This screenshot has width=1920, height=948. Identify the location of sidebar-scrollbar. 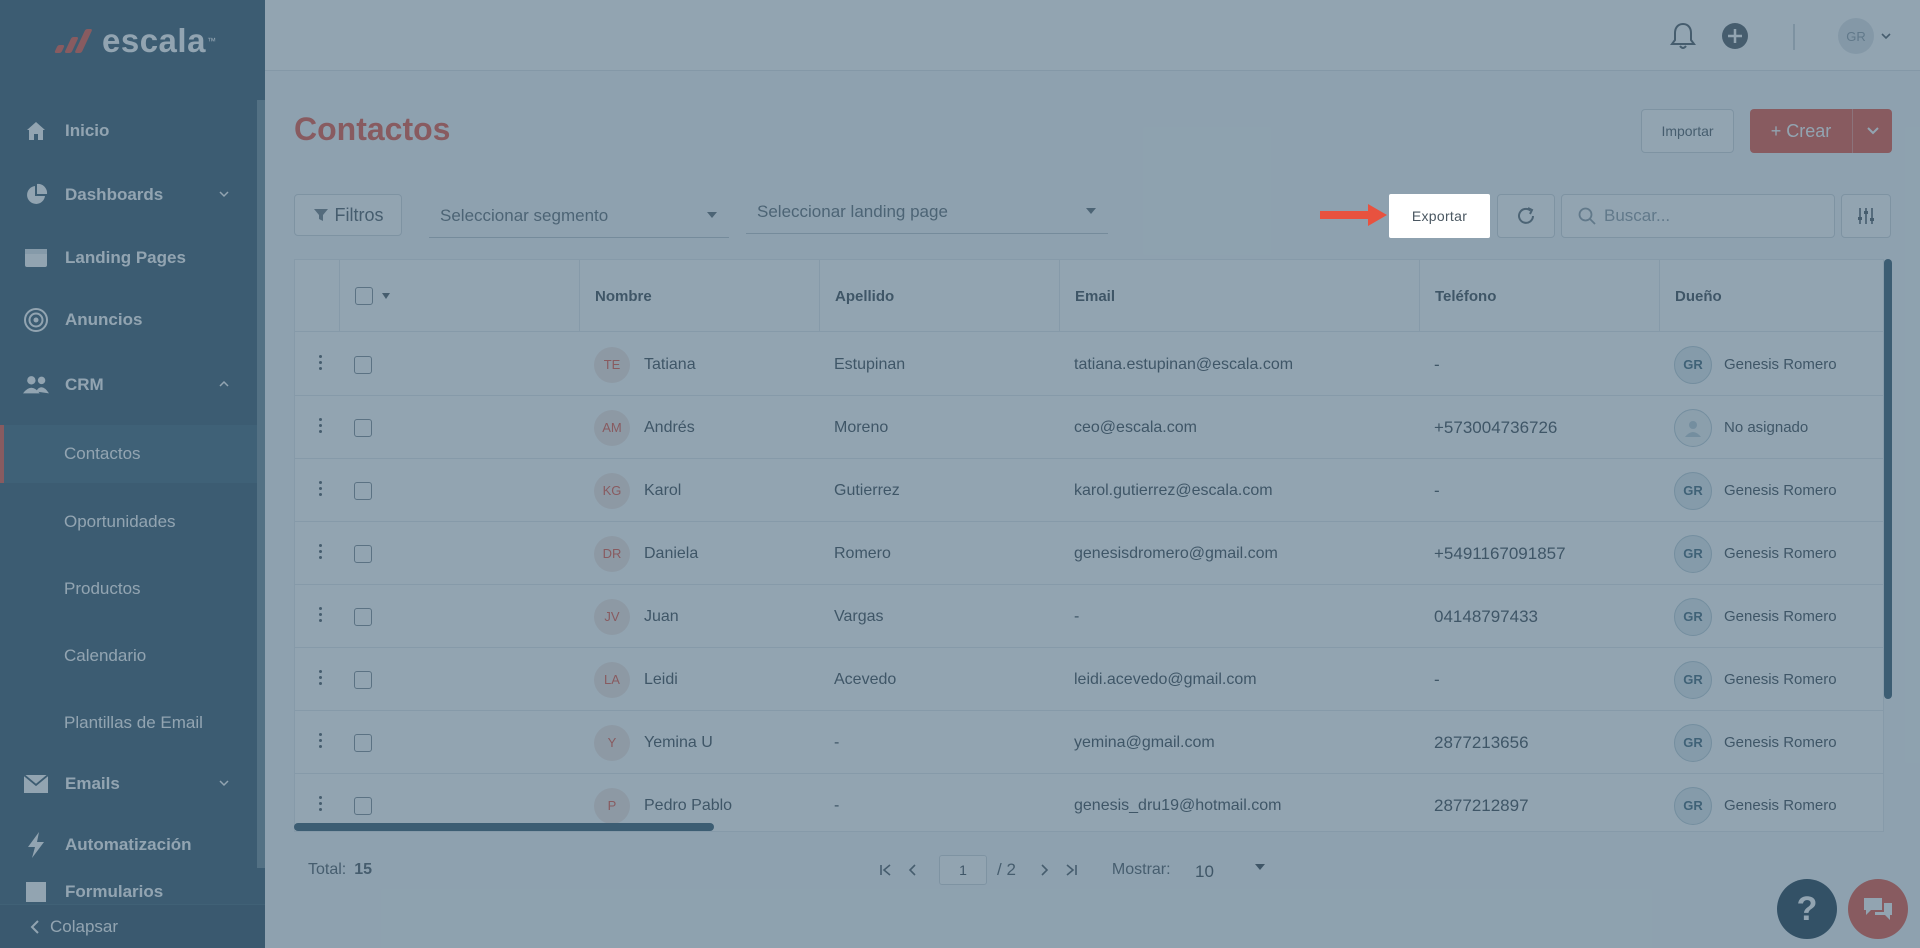
(261, 484).